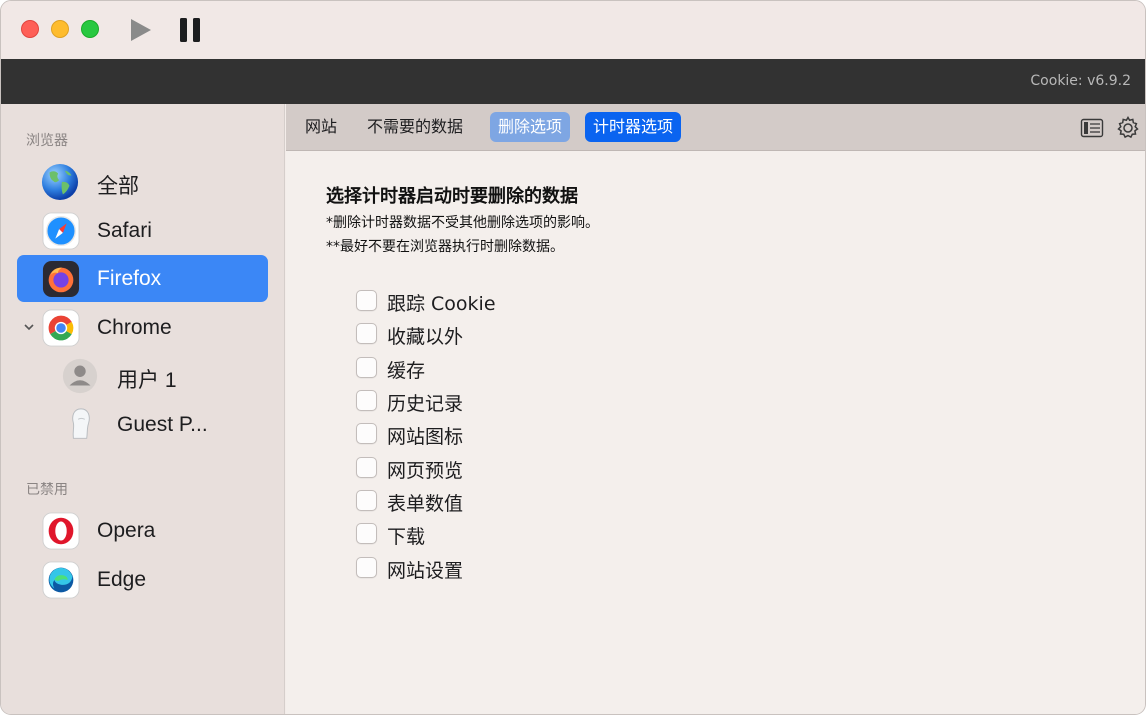 This screenshot has height=715, width=1146. Describe the element at coordinates (321, 127) in the screenshot. I see `tab-websites: 网站` at that location.